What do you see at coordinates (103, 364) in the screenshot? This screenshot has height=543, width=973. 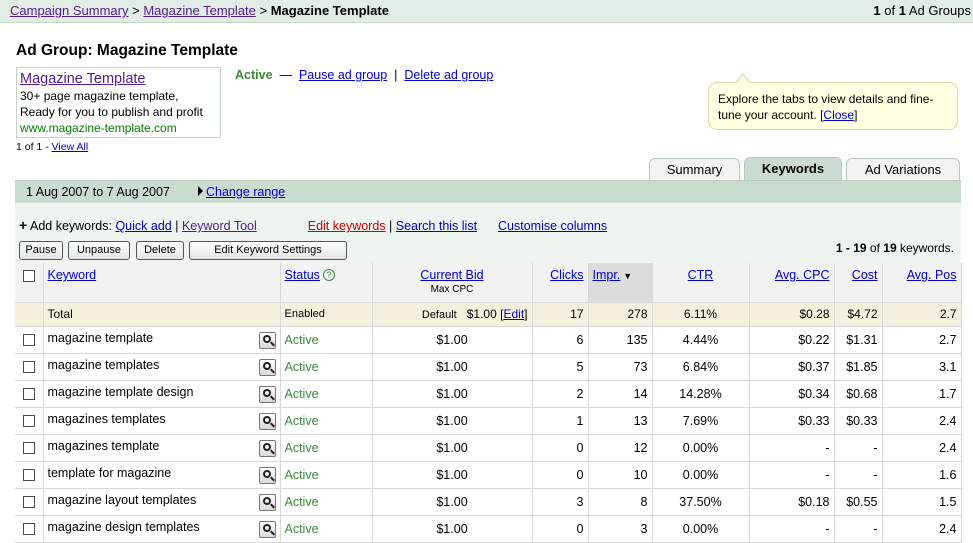 I see `keyword-text: magazine templates` at bounding box center [103, 364].